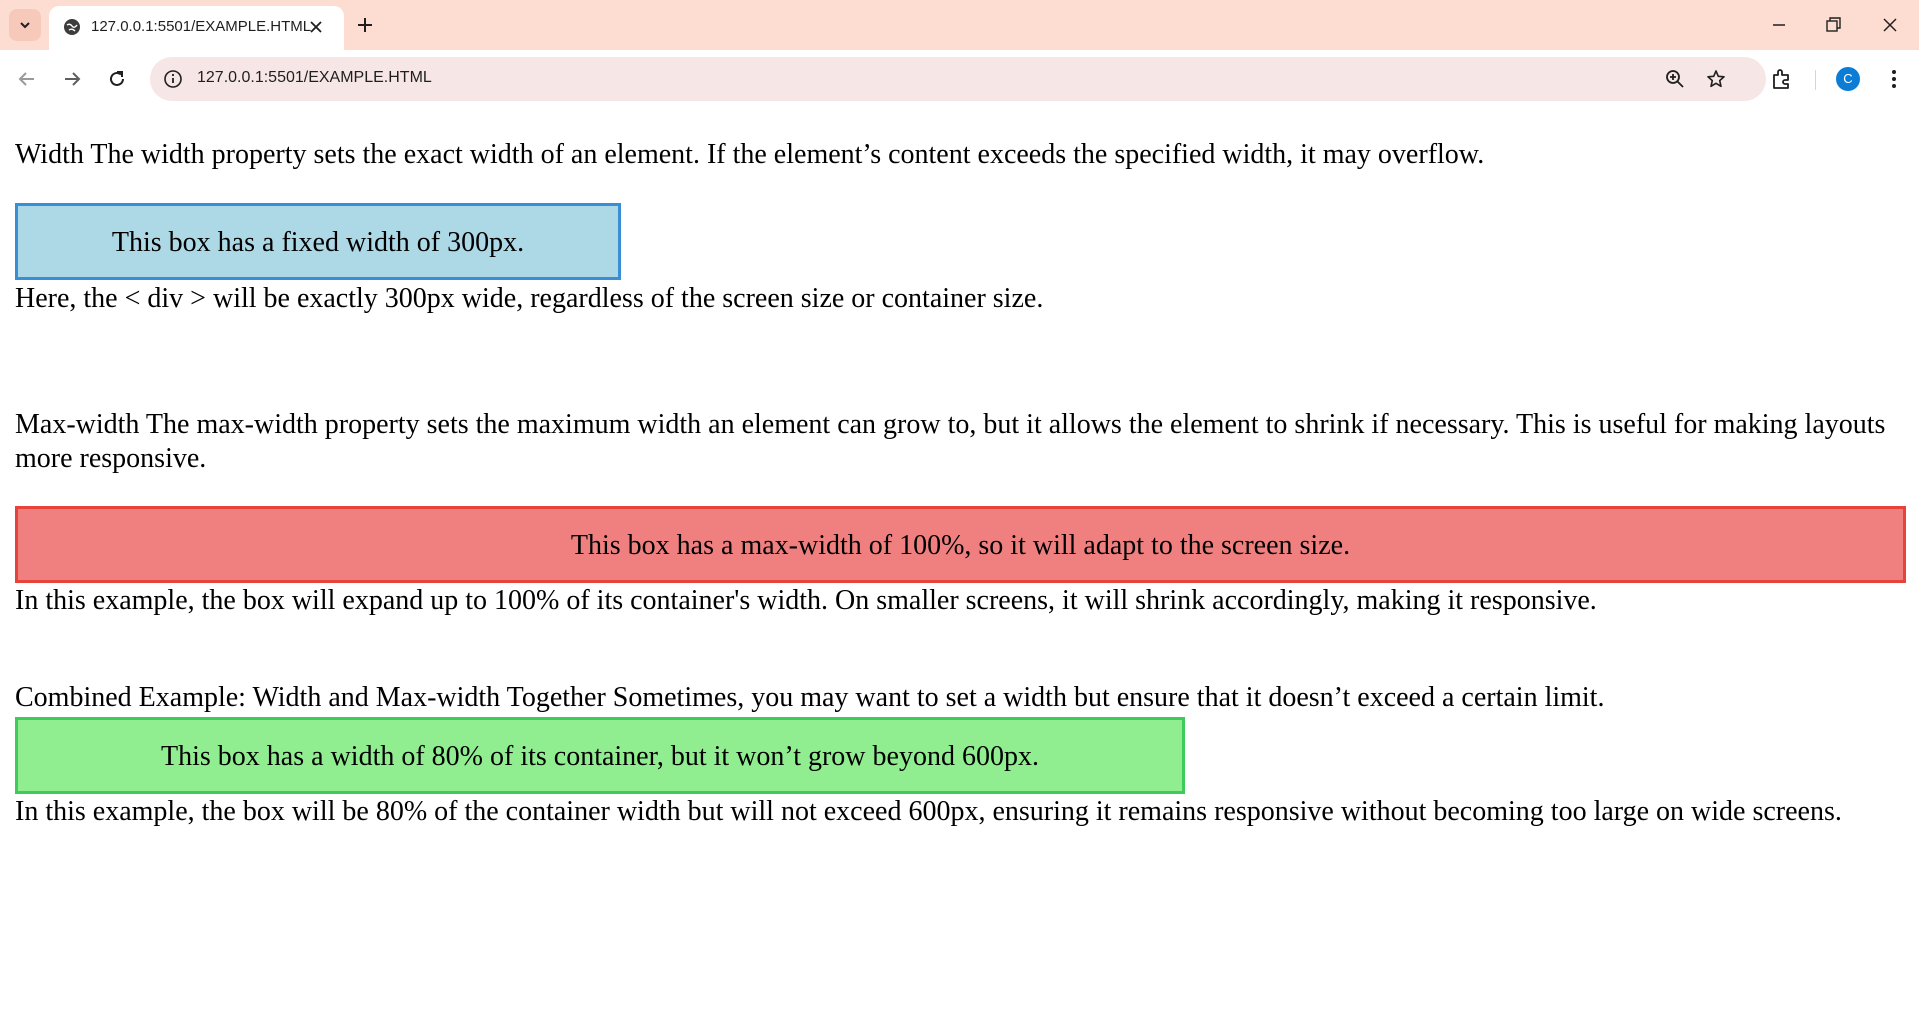 Image resolution: width=1919 pixels, height=1015 pixels. What do you see at coordinates (959, 25) in the screenshot?
I see `tab-strip: 127.0.0.1:5501/EXAMPLE.HTML` at bounding box center [959, 25].